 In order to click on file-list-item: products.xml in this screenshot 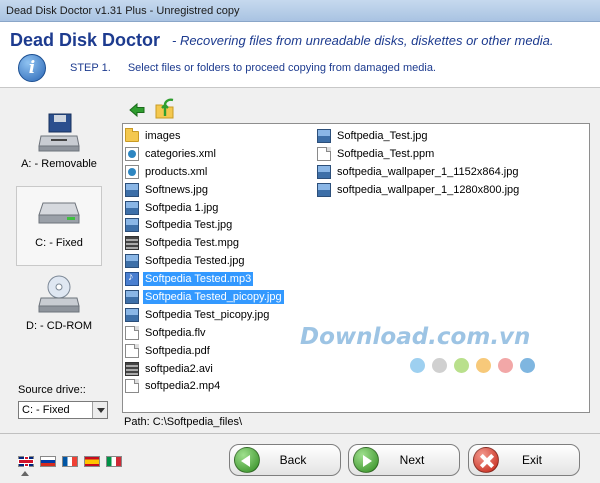, I will do `click(221, 172)`.